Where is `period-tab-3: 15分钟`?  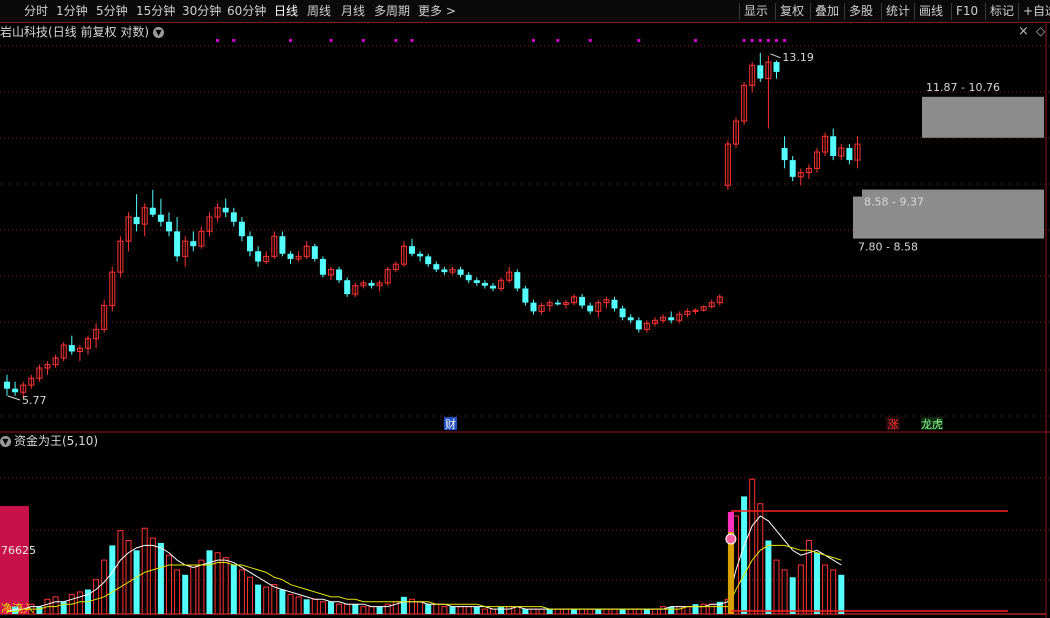 period-tab-3: 15分钟 is located at coordinates (155, 11).